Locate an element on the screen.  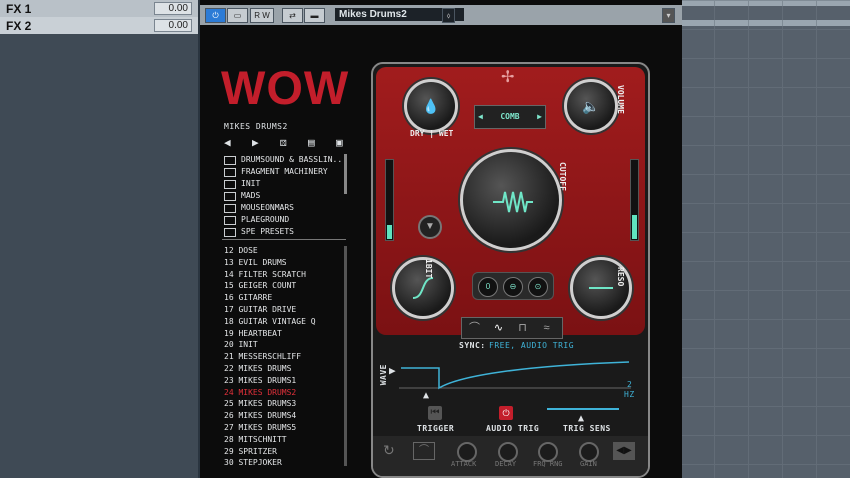
preset-item: 13 EVIL DRUMS is located at coordinates (255, 262).